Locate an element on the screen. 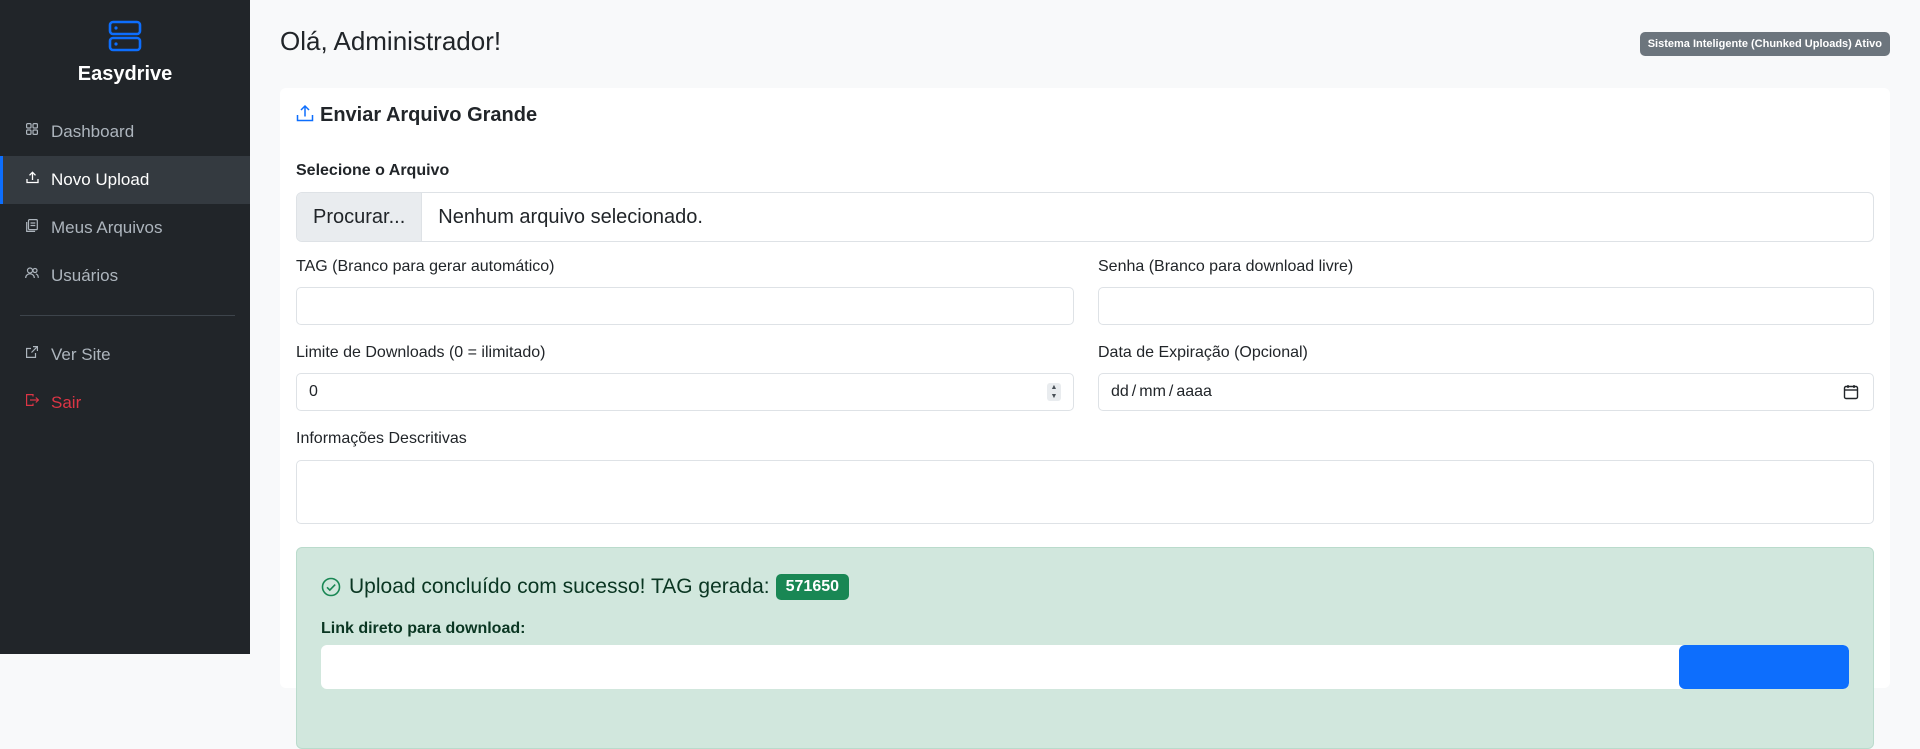  page-title: Olá, Administrador! is located at coordinates (391, 41).